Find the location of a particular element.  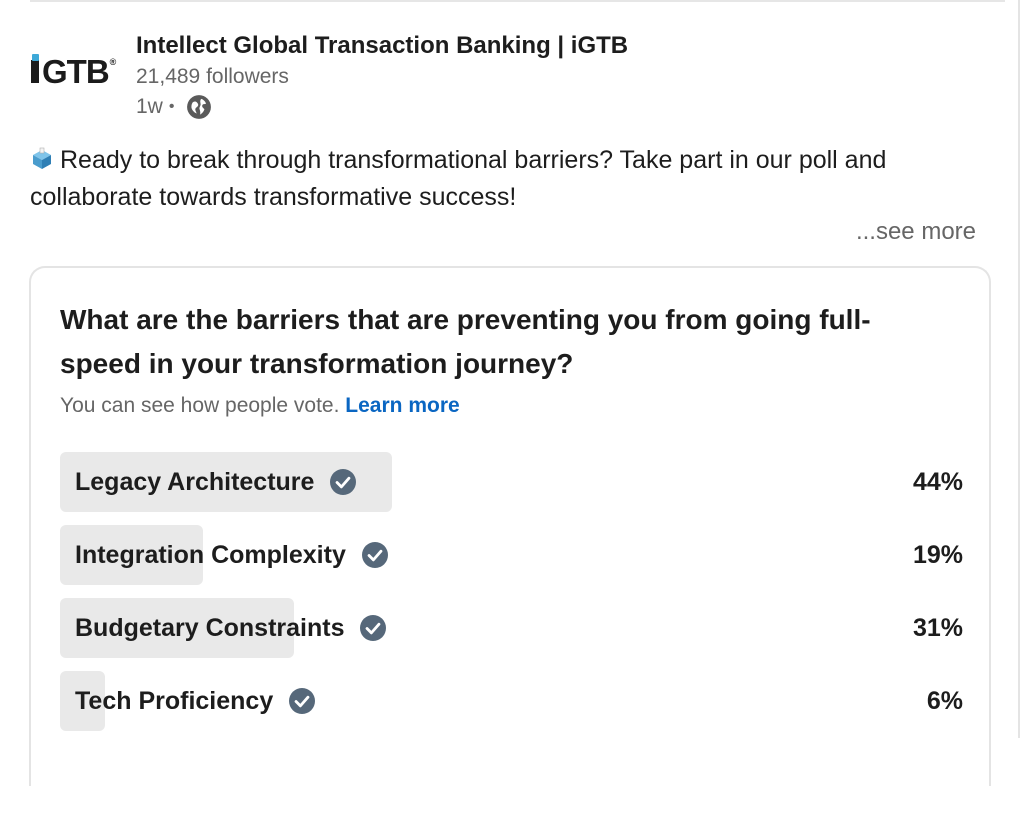

poll-option-label-row: Legacy Architecture is located at coordinates (216, 482).